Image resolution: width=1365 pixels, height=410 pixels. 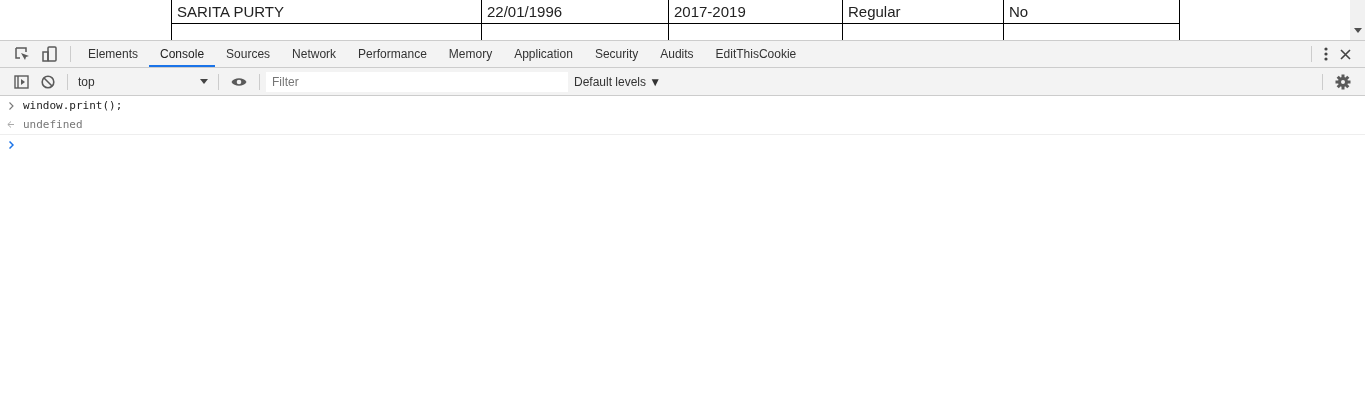 What do you see at coordinates (204, 81) in the screenshot?
I see `caret-icon` at bounding box center [204, 81].